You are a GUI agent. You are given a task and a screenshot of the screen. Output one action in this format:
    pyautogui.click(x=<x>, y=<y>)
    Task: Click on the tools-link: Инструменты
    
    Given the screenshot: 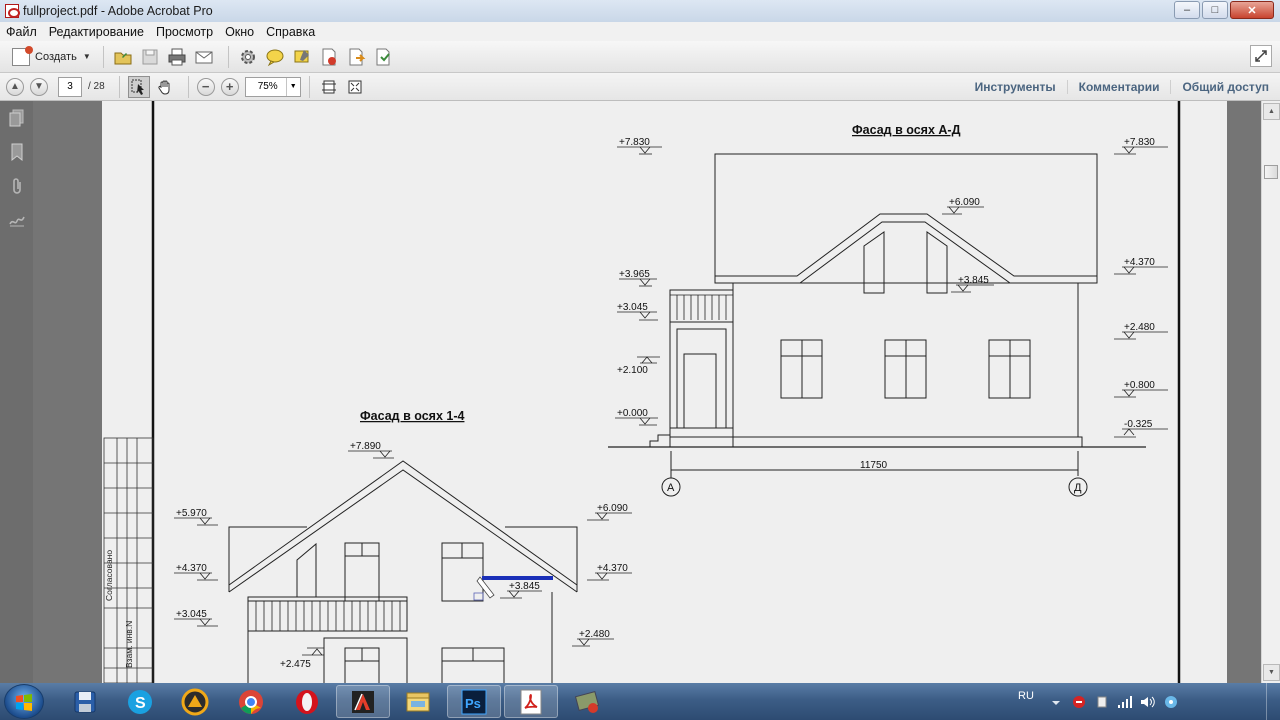 What is the action you would take?
    pyautogui.click(x=1015, y=87)
    